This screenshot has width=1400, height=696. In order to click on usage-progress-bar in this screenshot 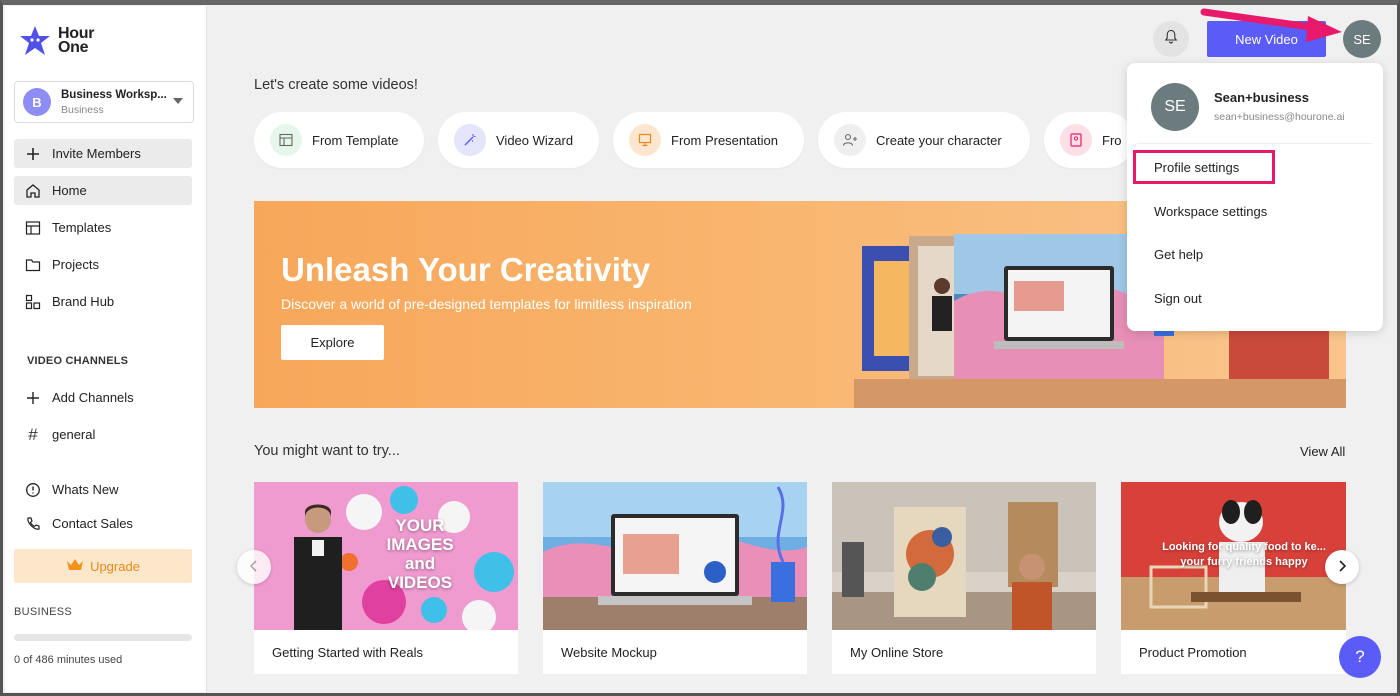, I will do `click(103, 637)`.